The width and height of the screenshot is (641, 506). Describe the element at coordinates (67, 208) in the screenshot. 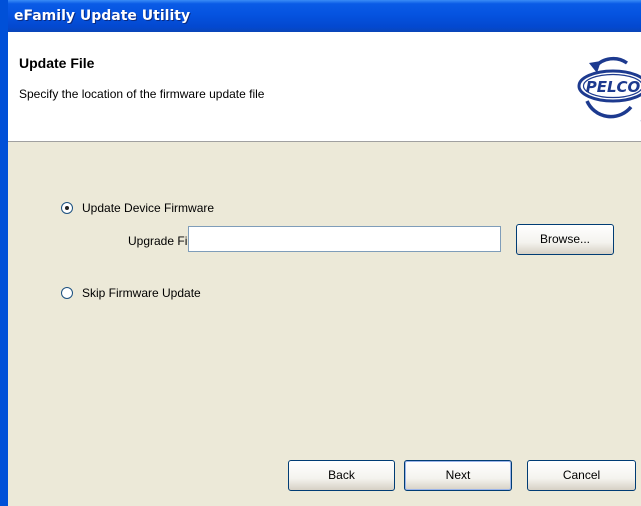

I see `update-firmware-radio` at that location.